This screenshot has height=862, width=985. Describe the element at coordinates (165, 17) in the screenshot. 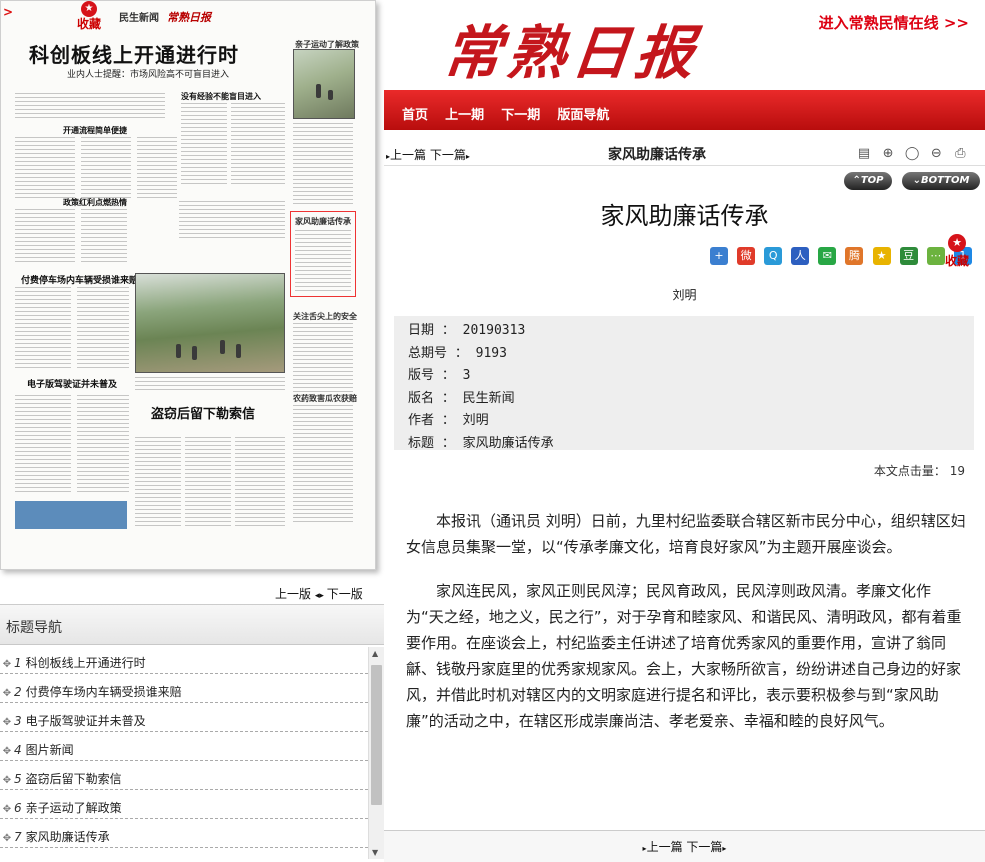

I see `paper-masthead: 民生新闻 常熟日报` at that location.